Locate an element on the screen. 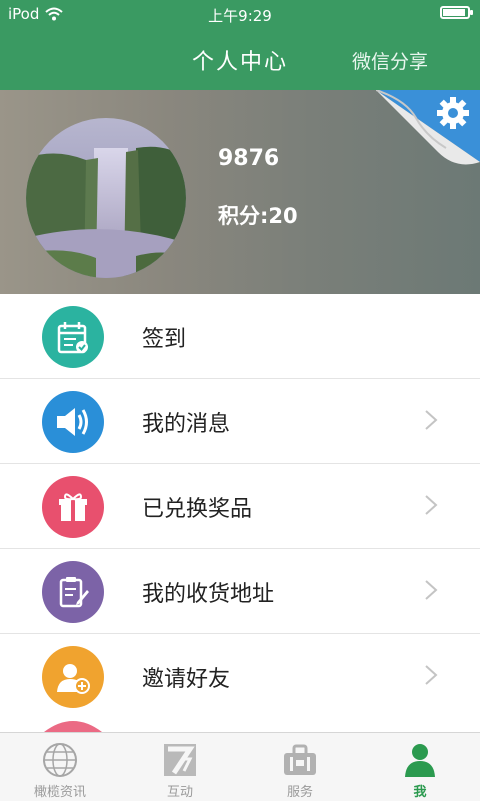 This screenshot has height=801, width=480. tab-me: 我 is located at coordinates (420, 767).